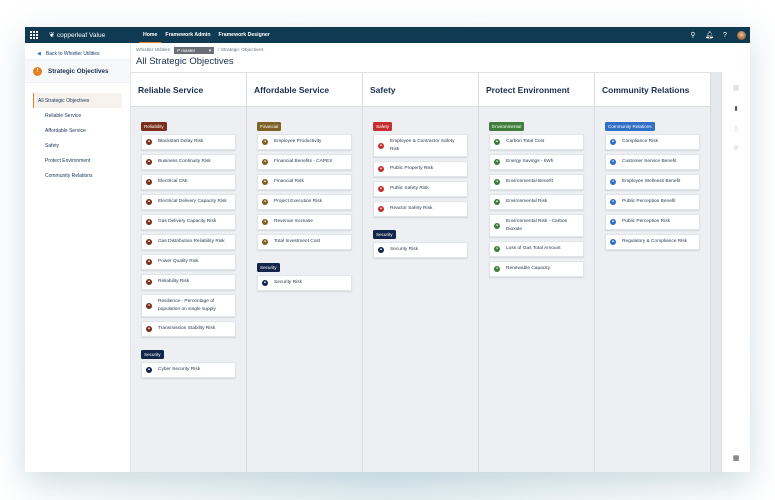  I want to click on column-title: Protect Environment, so click(536, 90).